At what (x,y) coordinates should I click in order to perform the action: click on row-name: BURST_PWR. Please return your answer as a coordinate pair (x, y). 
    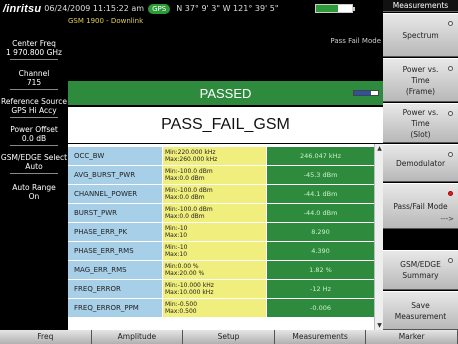
    Looking at the image, I should click on (115, 213).